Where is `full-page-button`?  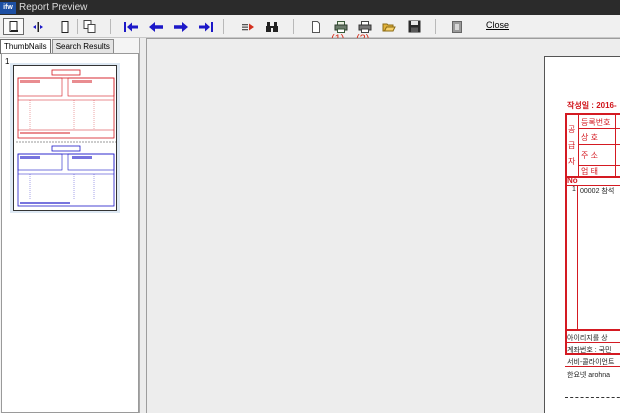
full-page-button is located at coordinates (65, 26).